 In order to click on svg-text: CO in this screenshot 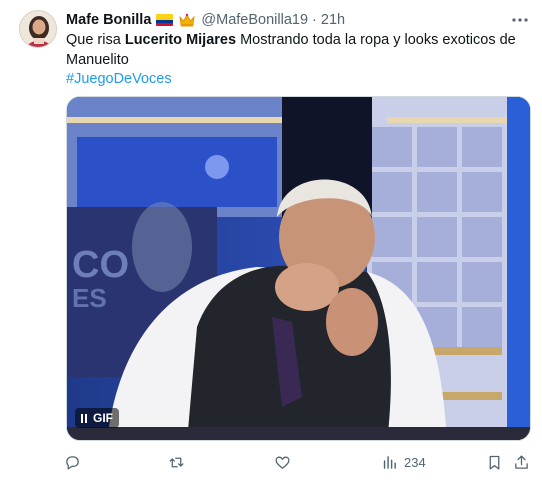, I will do `click(100, 265)`.